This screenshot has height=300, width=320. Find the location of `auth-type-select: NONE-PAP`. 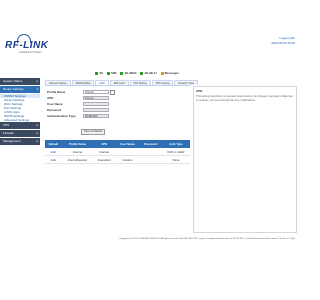

auth-type-select: NONE-PAP is located at coordinates (96, 116).